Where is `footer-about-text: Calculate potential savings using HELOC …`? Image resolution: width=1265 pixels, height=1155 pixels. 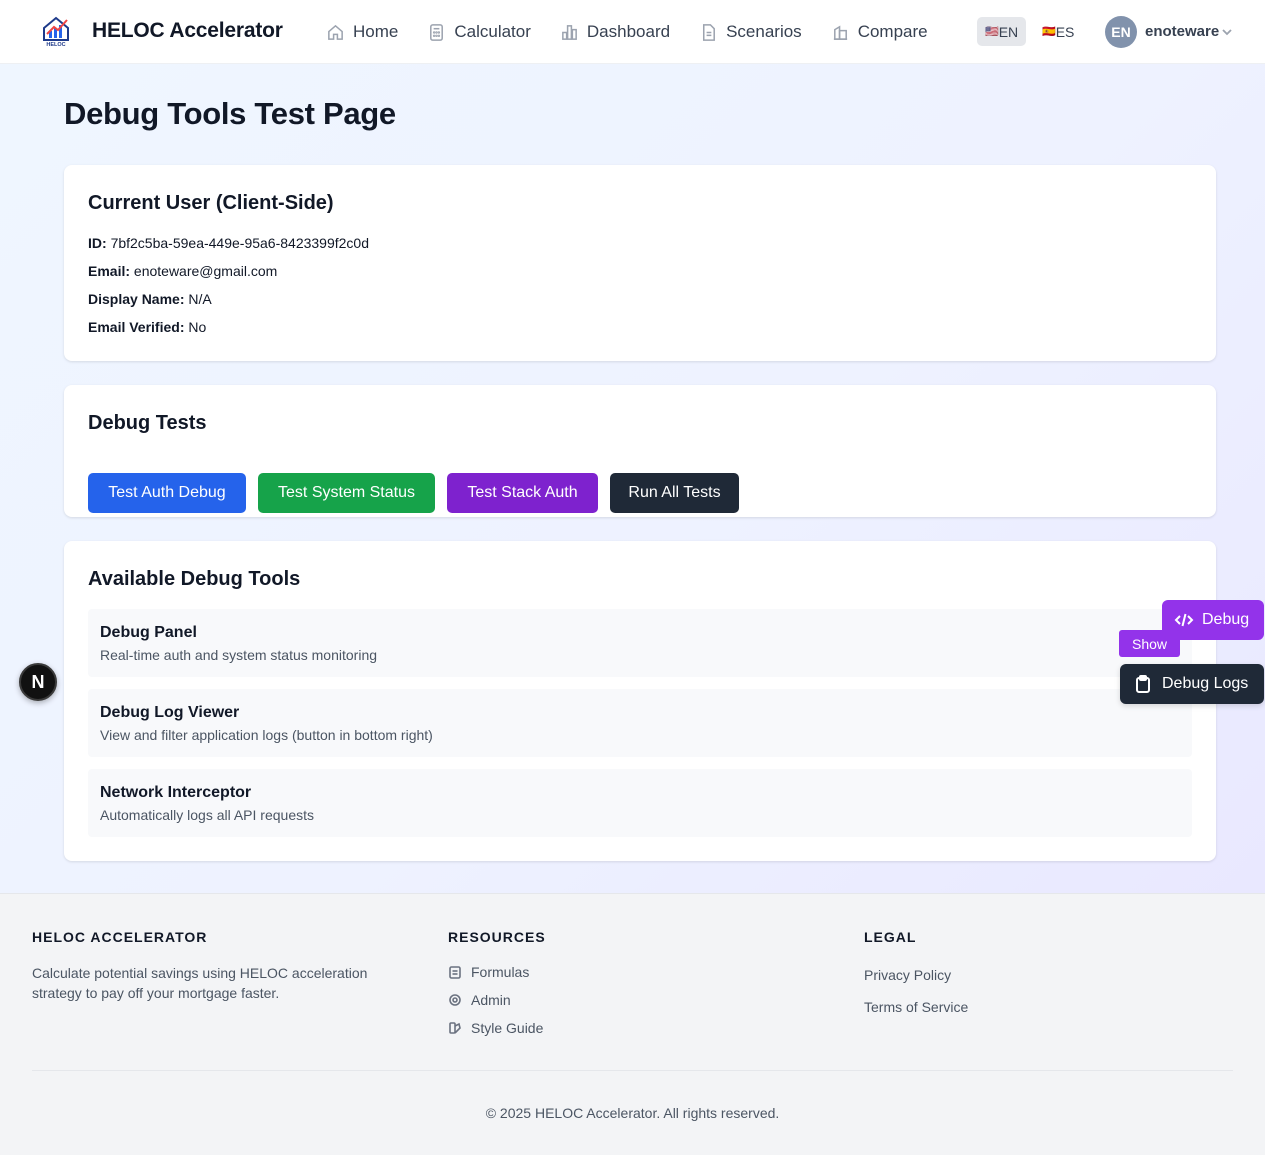
footer-about-text: Calculate potential savings using HELOC … is located at coordinates (200, 983).